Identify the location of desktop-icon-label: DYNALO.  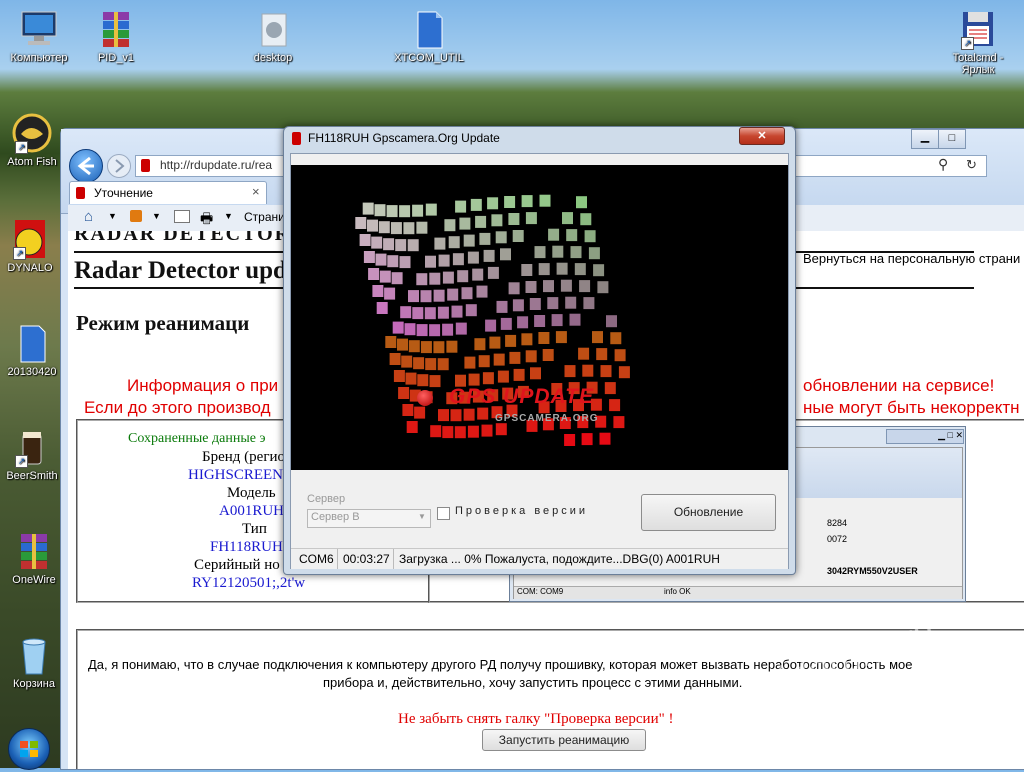
(30, 268).